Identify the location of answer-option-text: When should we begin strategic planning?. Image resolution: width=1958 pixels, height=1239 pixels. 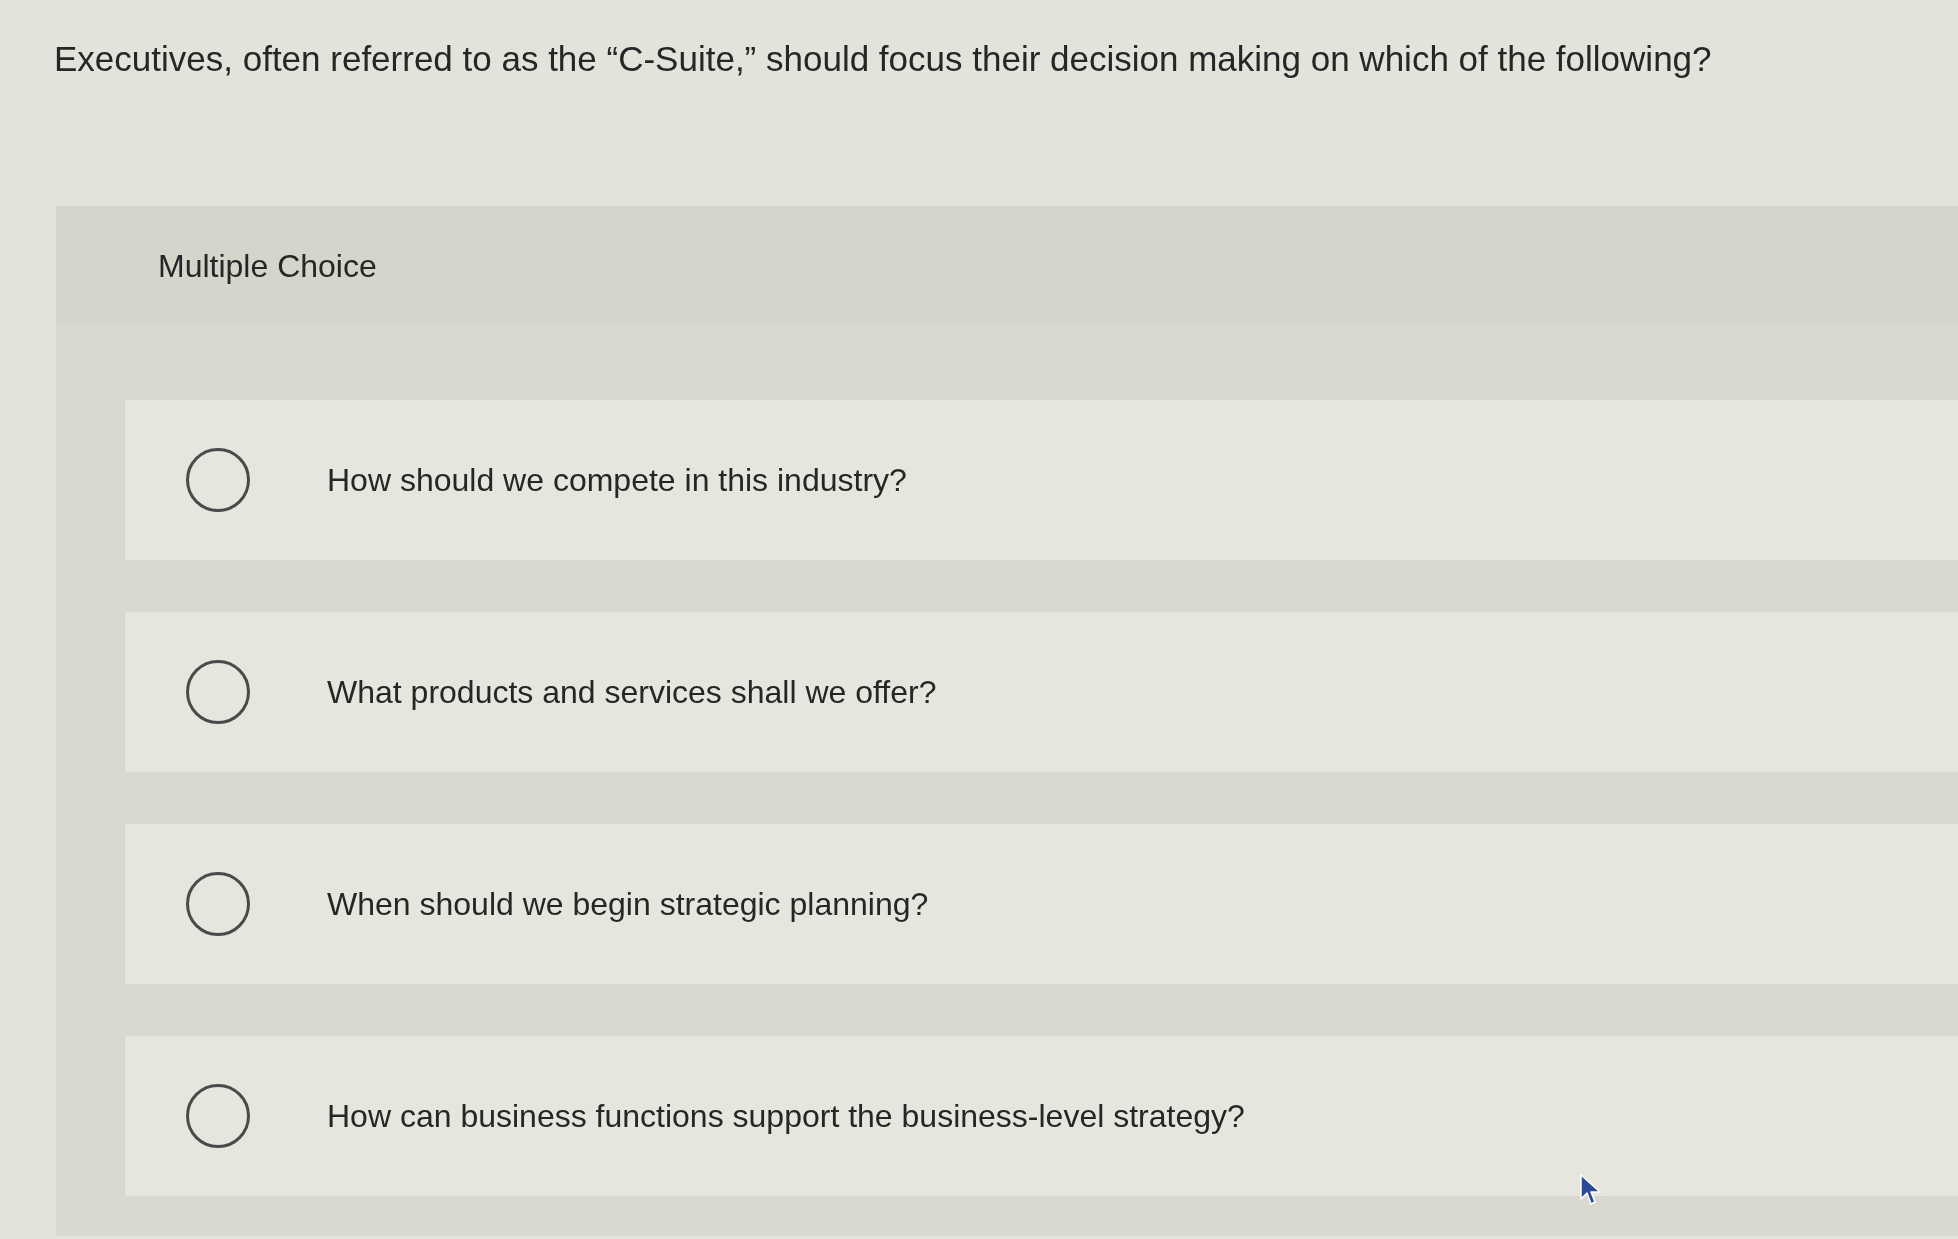
(628, 904).